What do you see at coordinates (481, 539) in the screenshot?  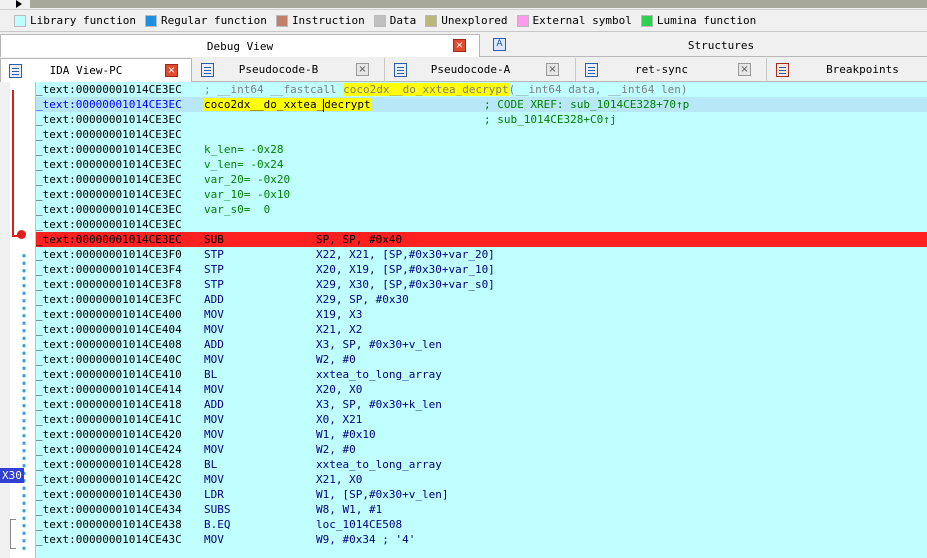 I see `code-line: _text:00000001014CE43C MOV W9, #0x34 ; '4'` at bounding box center [481, 539].